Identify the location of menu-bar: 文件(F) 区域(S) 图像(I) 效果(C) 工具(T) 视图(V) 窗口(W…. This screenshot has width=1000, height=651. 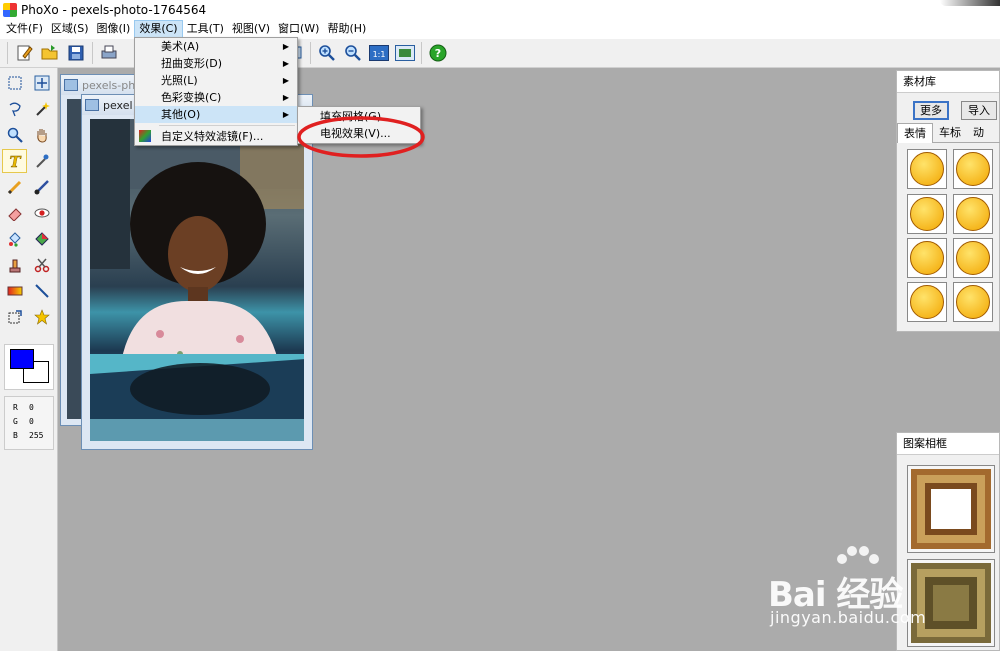
(500, 29).